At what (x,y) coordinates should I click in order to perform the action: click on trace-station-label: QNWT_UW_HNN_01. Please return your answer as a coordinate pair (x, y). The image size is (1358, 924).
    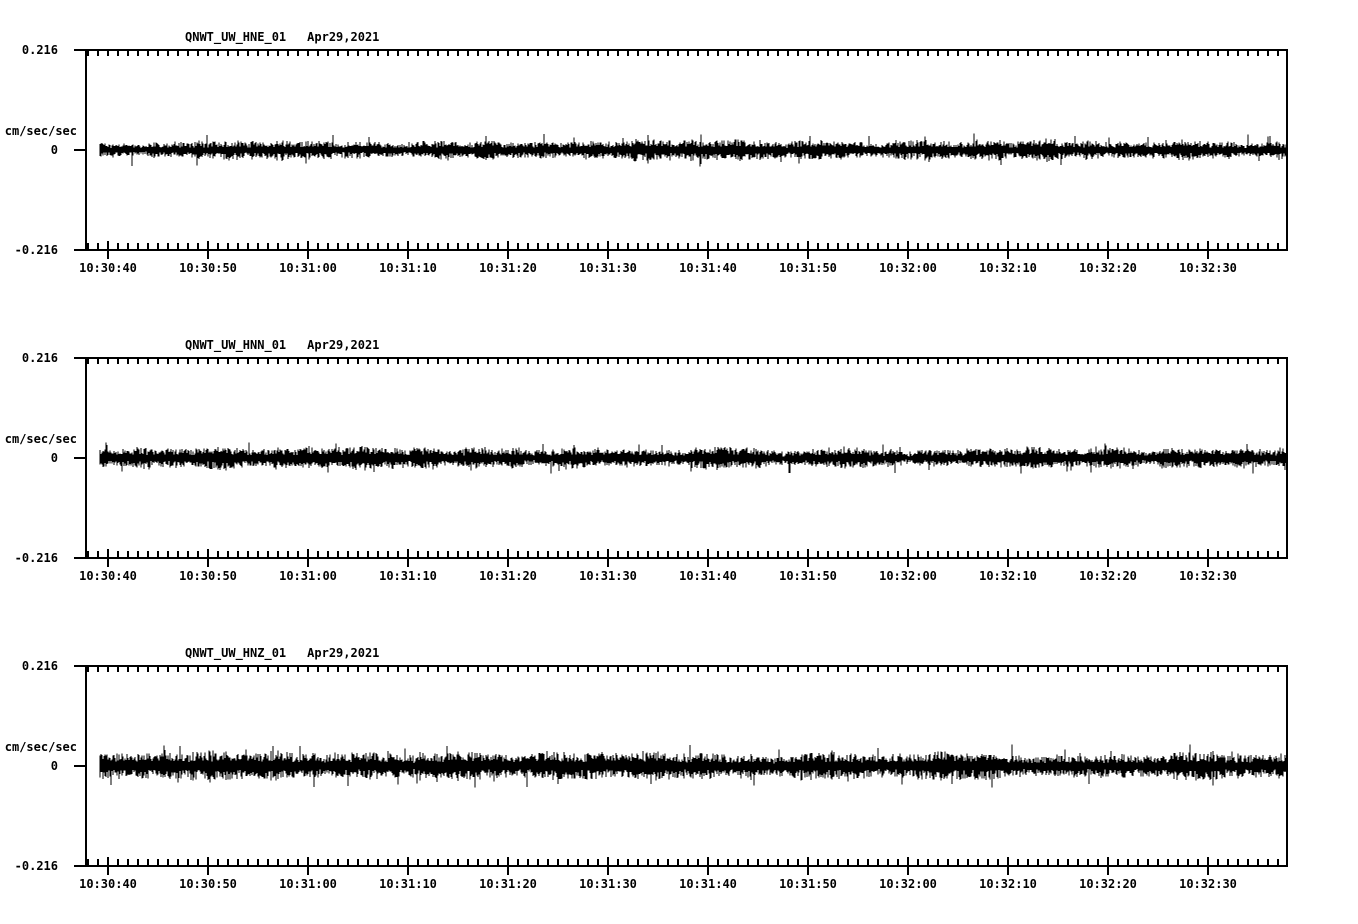
    Looking at the image, I should click on (236, 345).